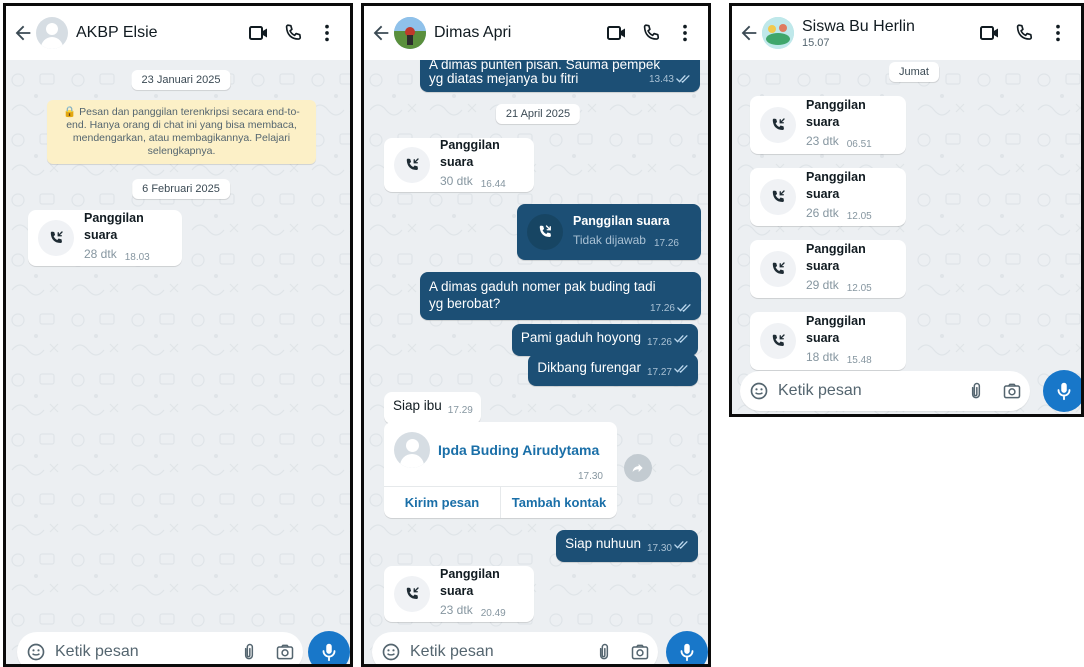 The width and height of the screenshot is (1084, 667). I want to click on voice-call-bubble: Panggilan suara 18 dtk 15.48, so click(828, 341).